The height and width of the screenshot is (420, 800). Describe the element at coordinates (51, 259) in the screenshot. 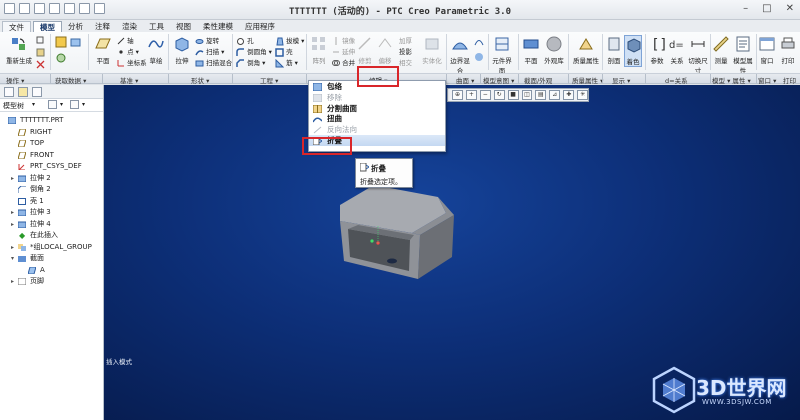

I see `tree-item-sections: ▾ 截面` at that location.